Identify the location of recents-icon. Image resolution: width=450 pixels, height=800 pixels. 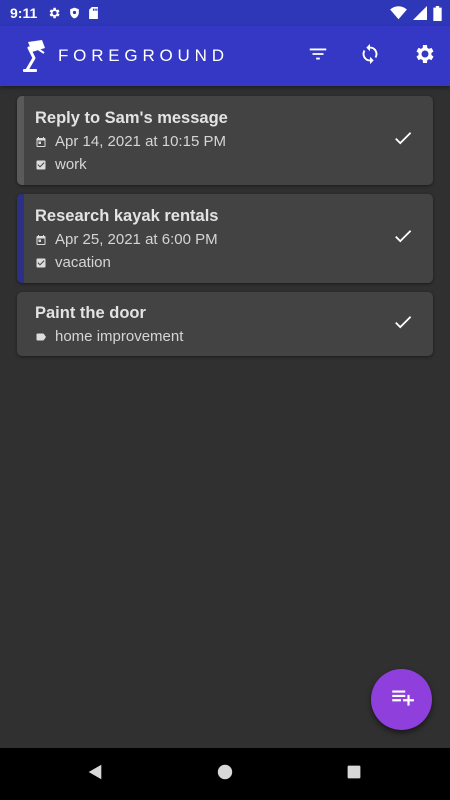
(354, 774).